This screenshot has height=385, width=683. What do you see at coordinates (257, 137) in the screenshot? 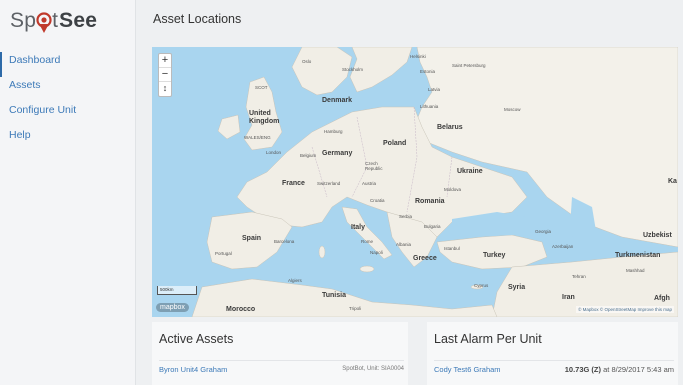
I see `map-label-wales: WALES/ENG` at bounding box center [257, 137].